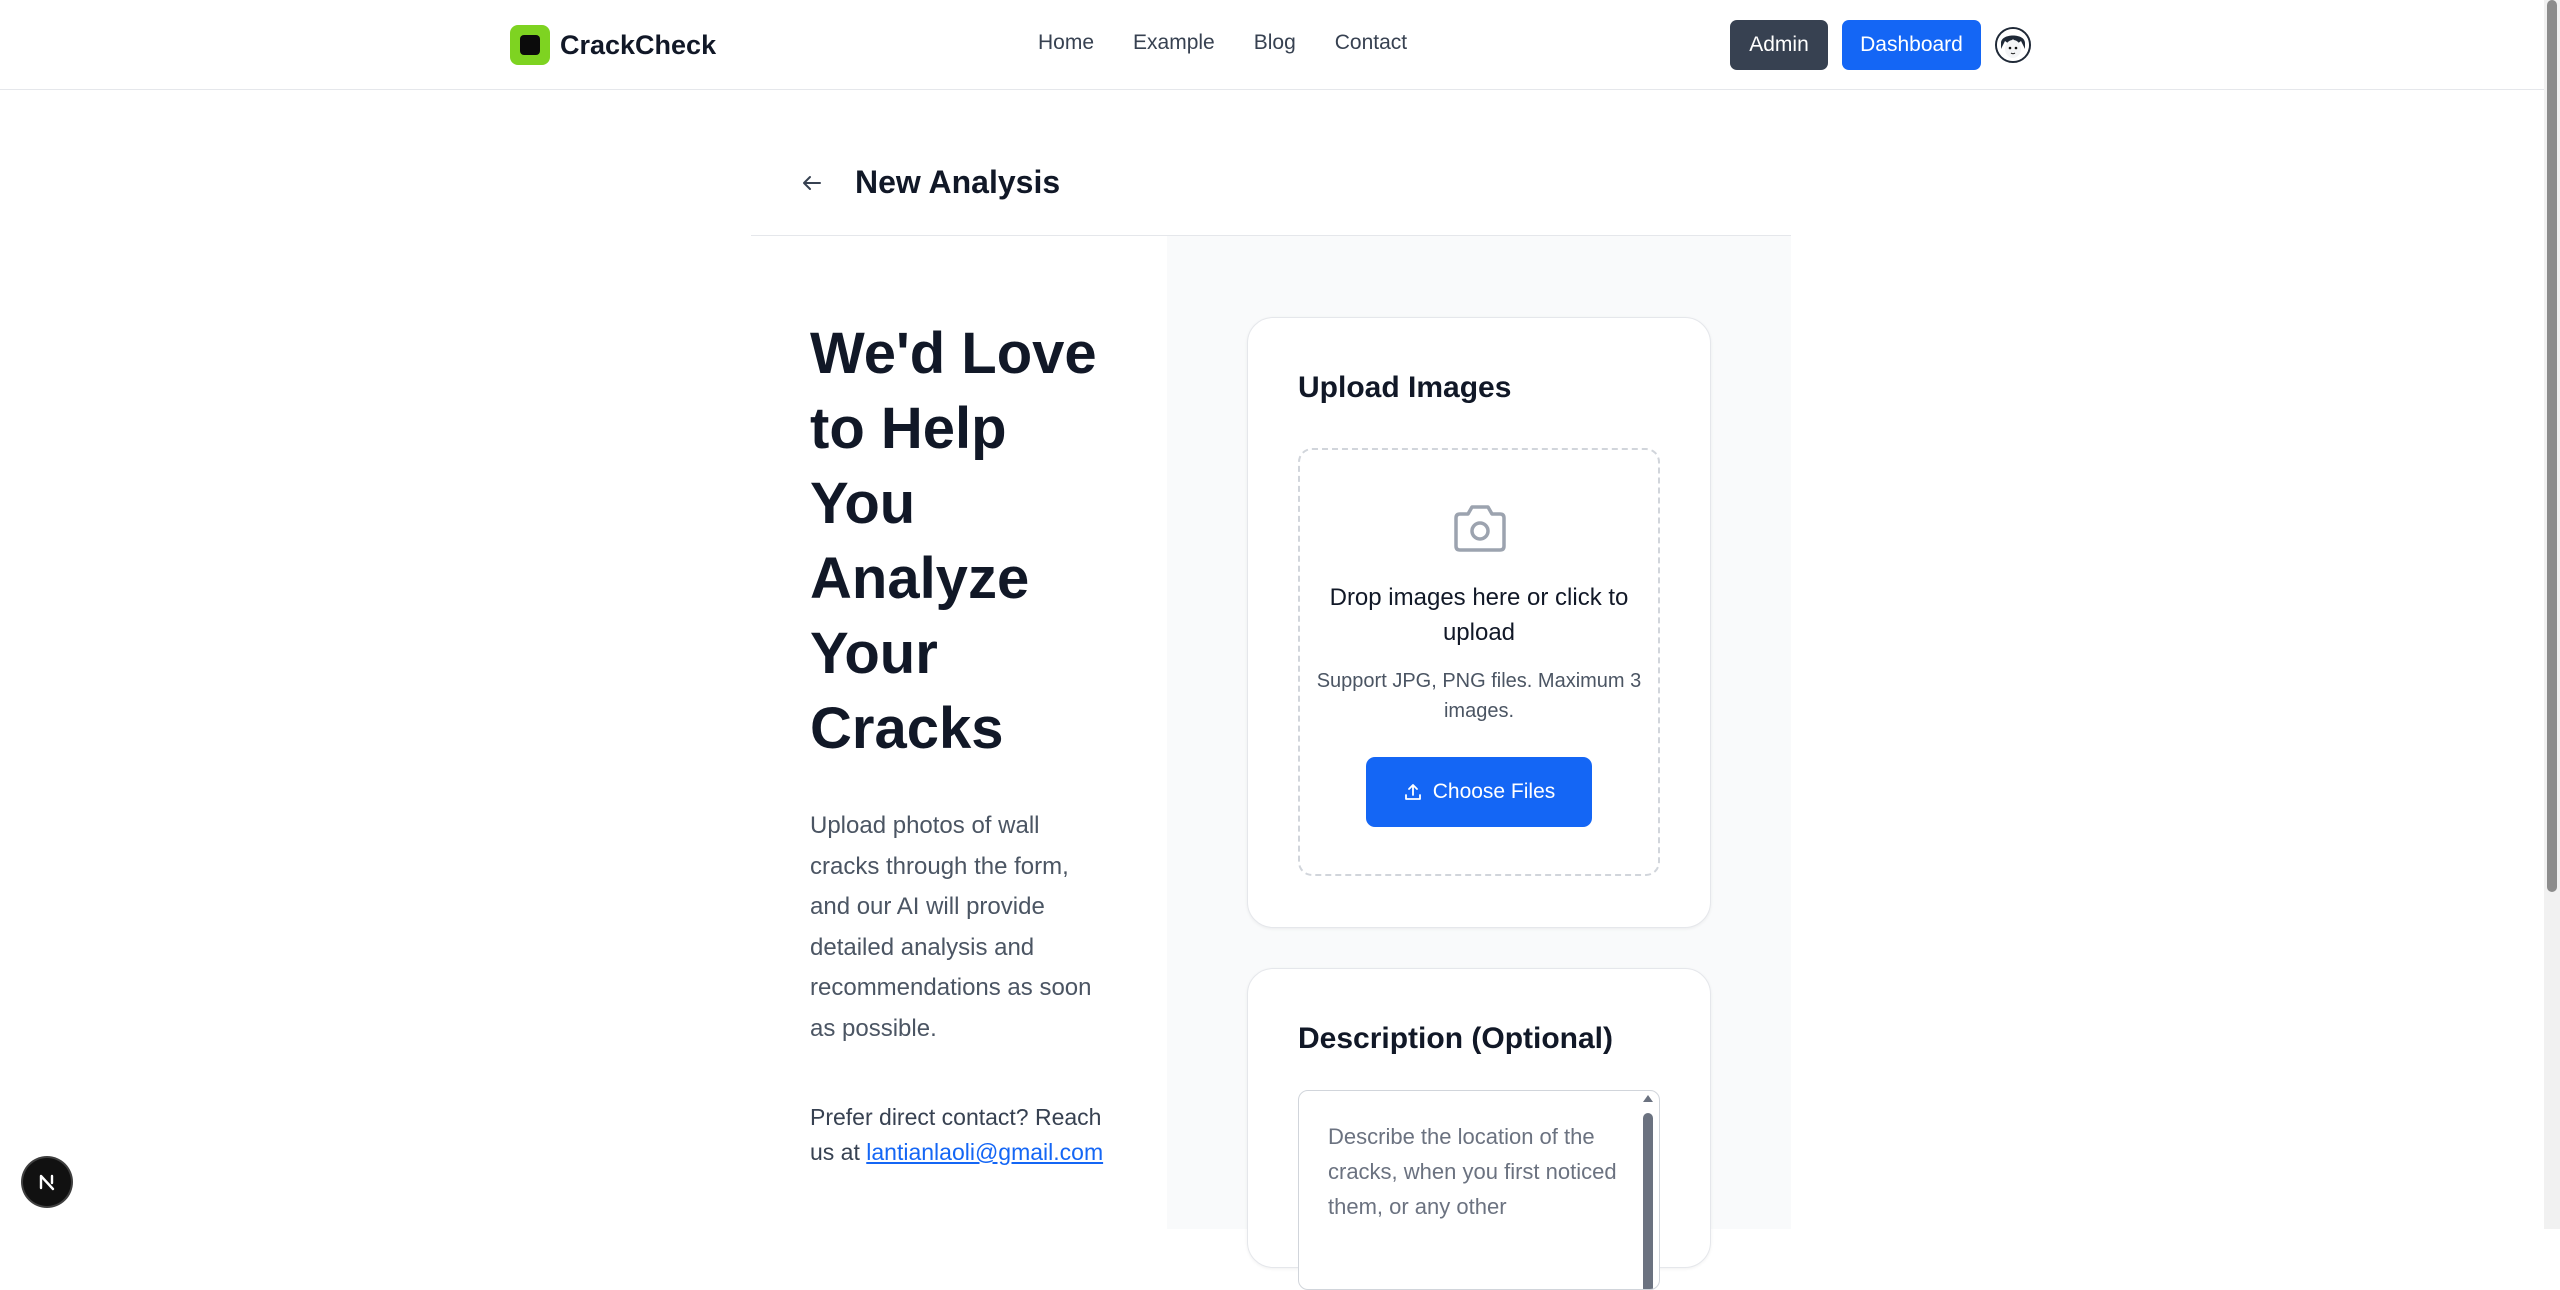  Describe the element at coordinates (1174, 43) in the screenshot. I see `nav-example: Example` at that location.